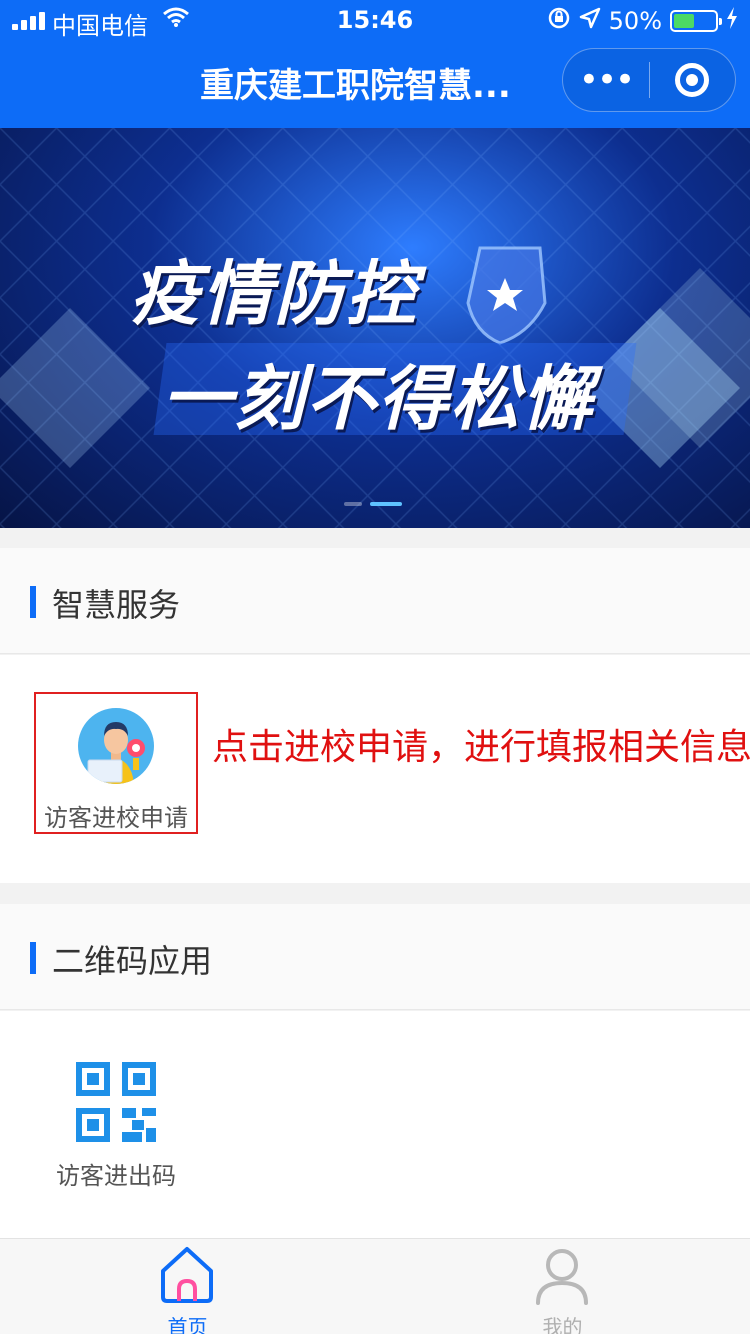 Image resolution: width=750 pixels, height=1334 pixels. Describe the element at coordinates (696, 21) in the screenshot. I see `battery-icon` at that location.